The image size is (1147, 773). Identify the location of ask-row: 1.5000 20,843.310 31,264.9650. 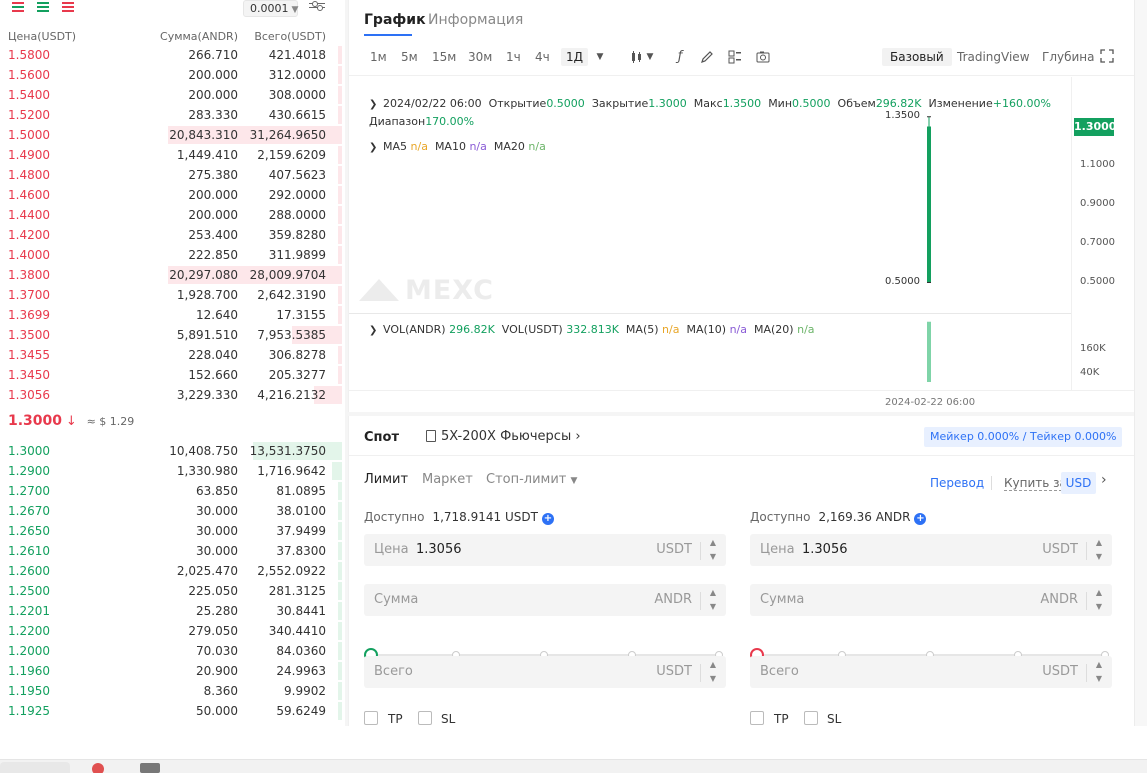
(172, 135).